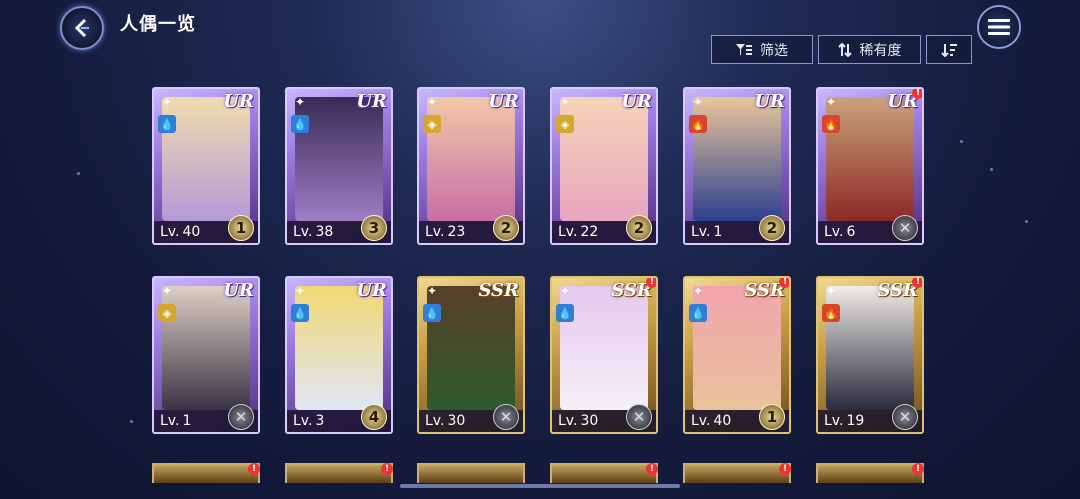 Image resolution: width=1080 pixels, height=499 pixels. Describe the element at coordinates (870, 355) in the screenshot. I see `doll-card: ✦ 🔥 SSR Lv. 19 ✕!` at that location.